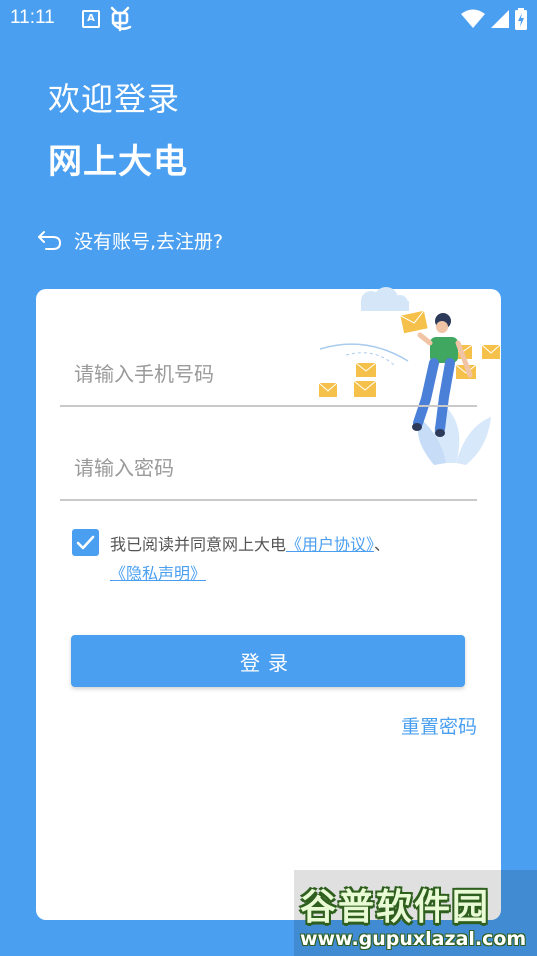 The width and height of the screenshot is (537, 956). Describe the element at coordinates (158, 573) in the screenshot. I see `privacy-policy-link: 《隐私声明》` at that location.